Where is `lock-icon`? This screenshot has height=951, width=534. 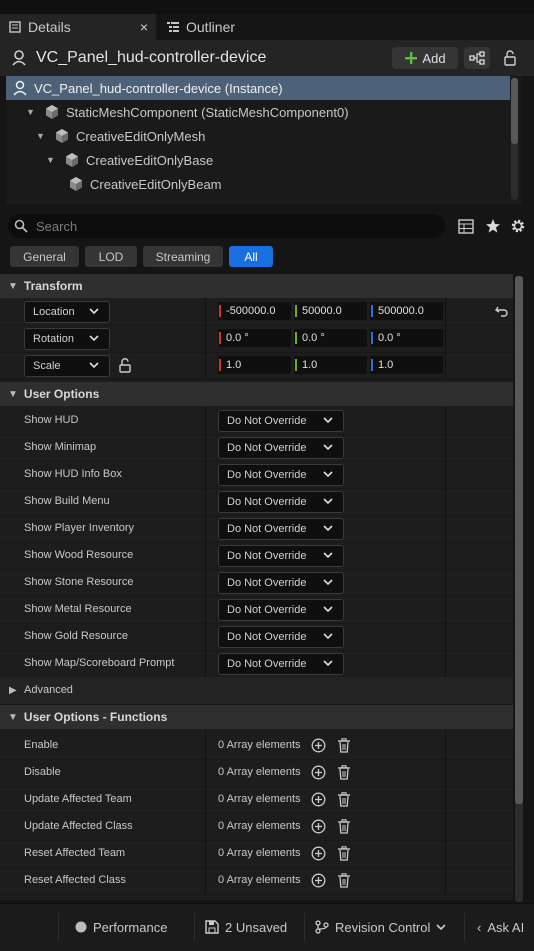 lock-icon is located at coordinates (510, 58).